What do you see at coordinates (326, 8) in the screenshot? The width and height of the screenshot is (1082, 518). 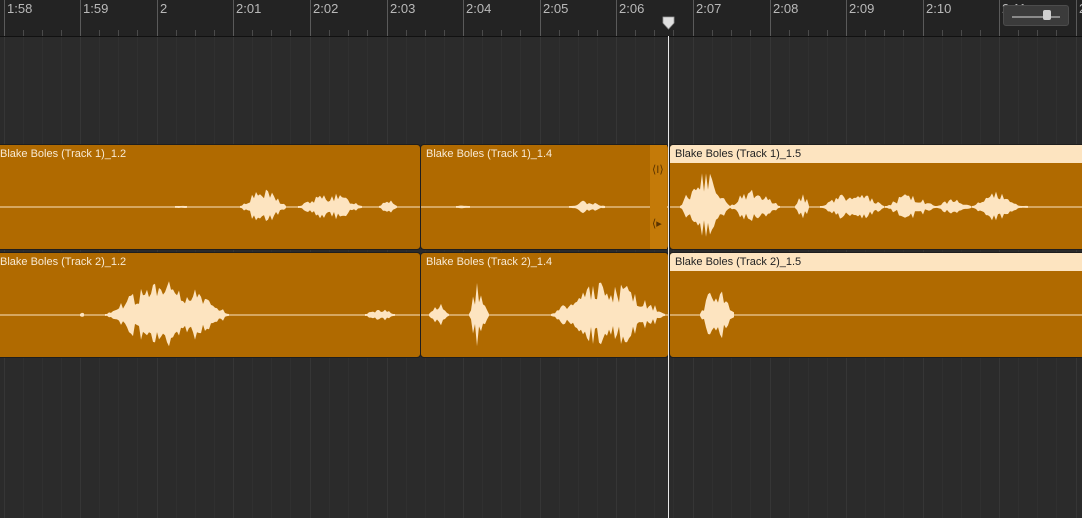 I see `ruler-time-label: 2:02` at bounding box center [326, 8].